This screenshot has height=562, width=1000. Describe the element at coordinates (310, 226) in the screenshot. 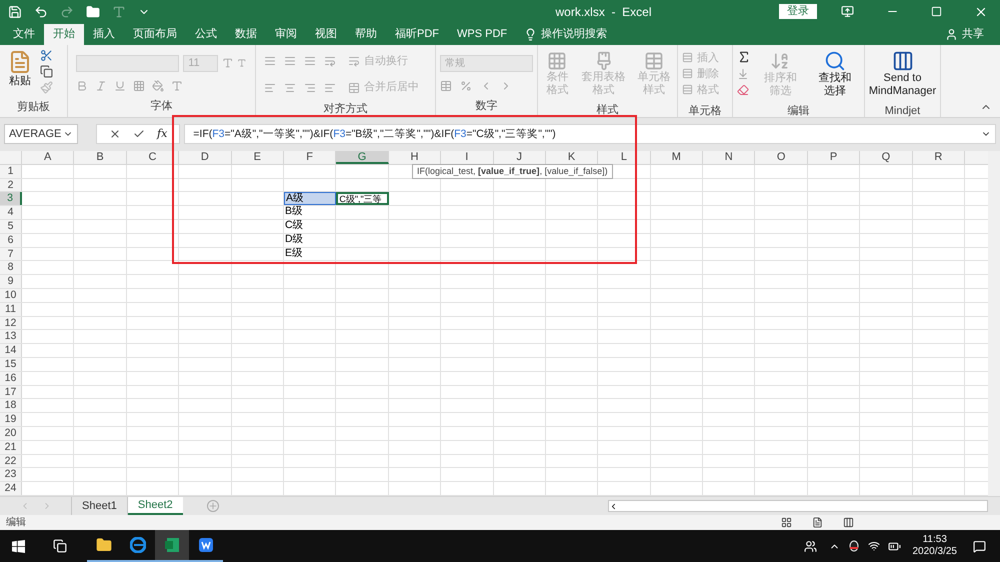

I see `table-cell: C级` at that location.